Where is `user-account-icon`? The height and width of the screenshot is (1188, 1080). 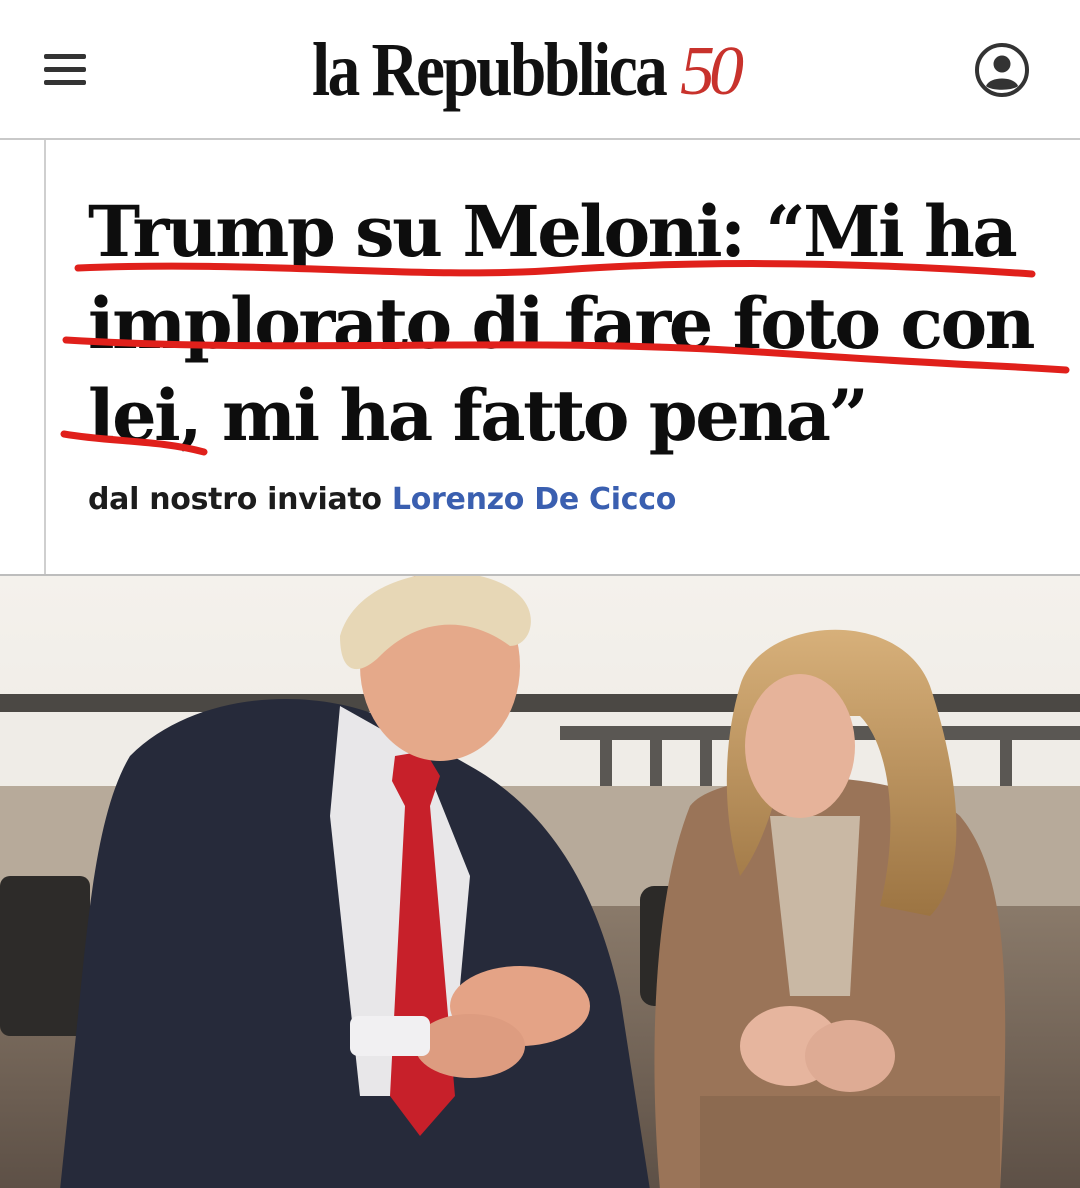
user-account-icon is located at coordinates (1002, 70).